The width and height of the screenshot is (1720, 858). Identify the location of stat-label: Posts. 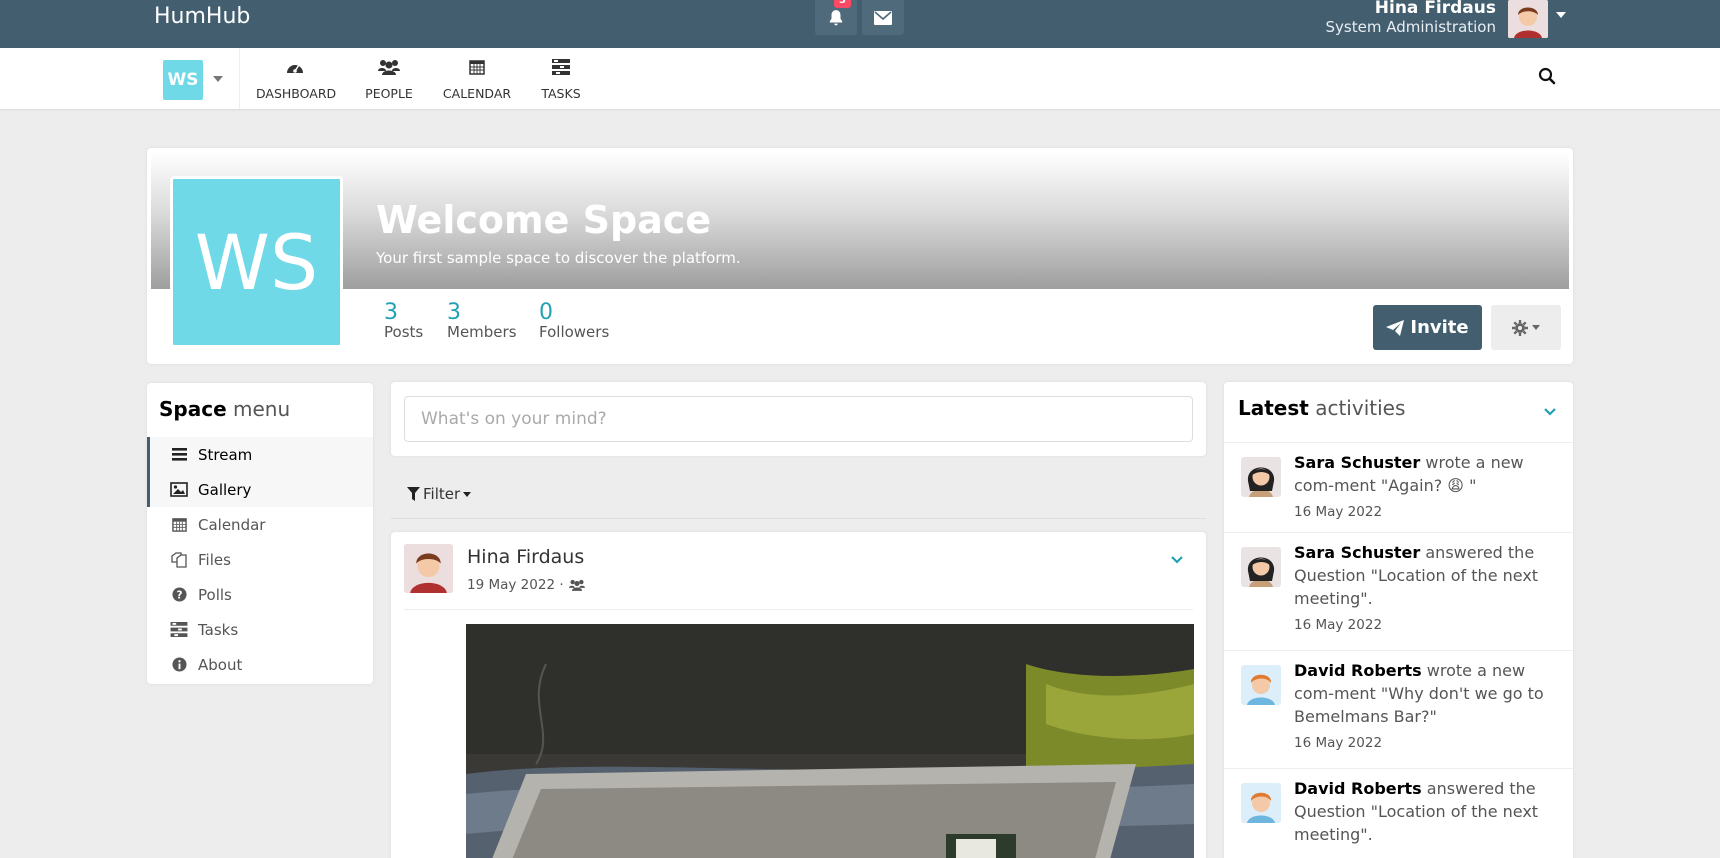
(404, 332).